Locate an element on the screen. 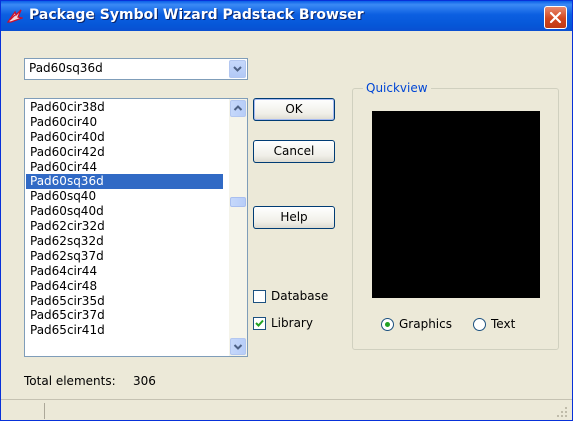 This screenshot has width=573, height=421. database-checkbox is located at coordinates (259, 296).